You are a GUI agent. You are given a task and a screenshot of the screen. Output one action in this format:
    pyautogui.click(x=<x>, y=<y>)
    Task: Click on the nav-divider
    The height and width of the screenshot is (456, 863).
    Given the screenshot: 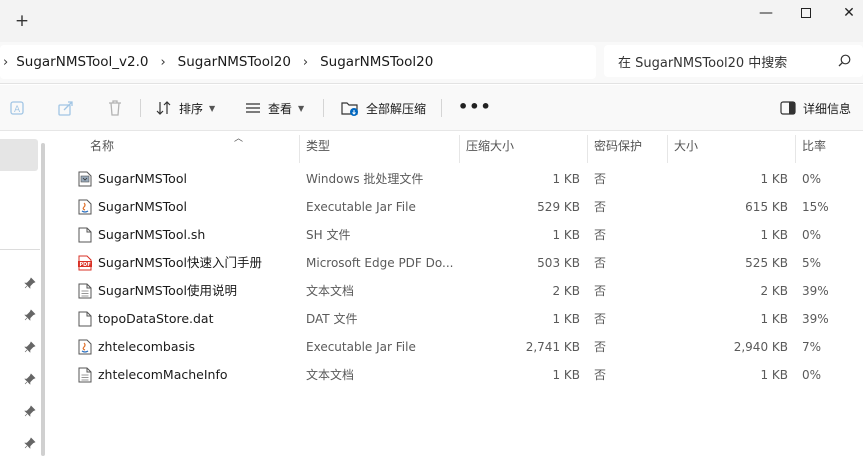 What is the action you would take?
    pyautogui.click(x=20, y=249)
    